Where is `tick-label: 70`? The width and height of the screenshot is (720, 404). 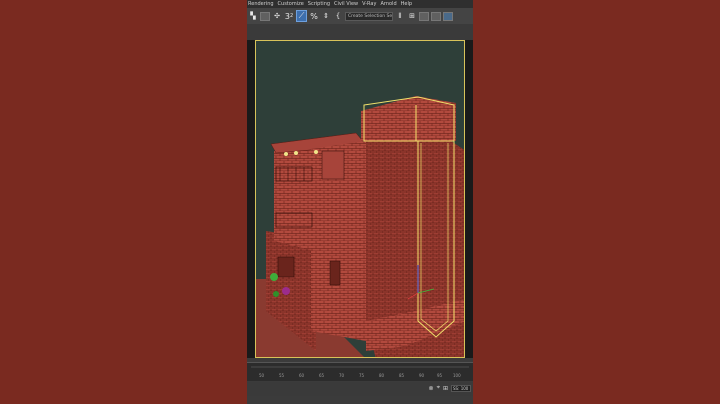 tick-label: 70 is located at coordinates (342, 375).